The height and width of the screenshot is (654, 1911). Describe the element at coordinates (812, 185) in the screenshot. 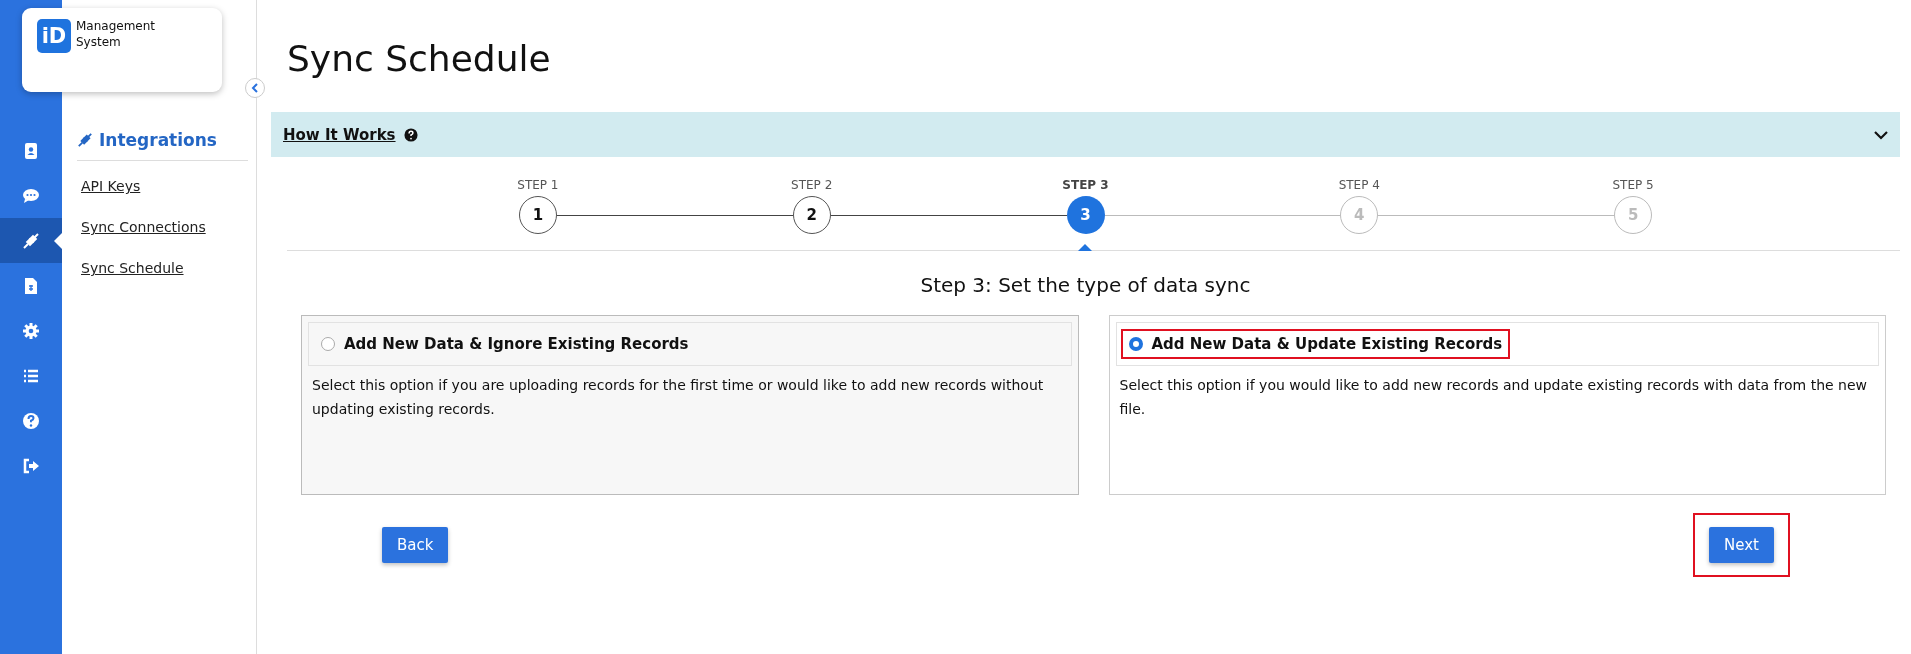

I see `step-label: STEP 2` at that location.